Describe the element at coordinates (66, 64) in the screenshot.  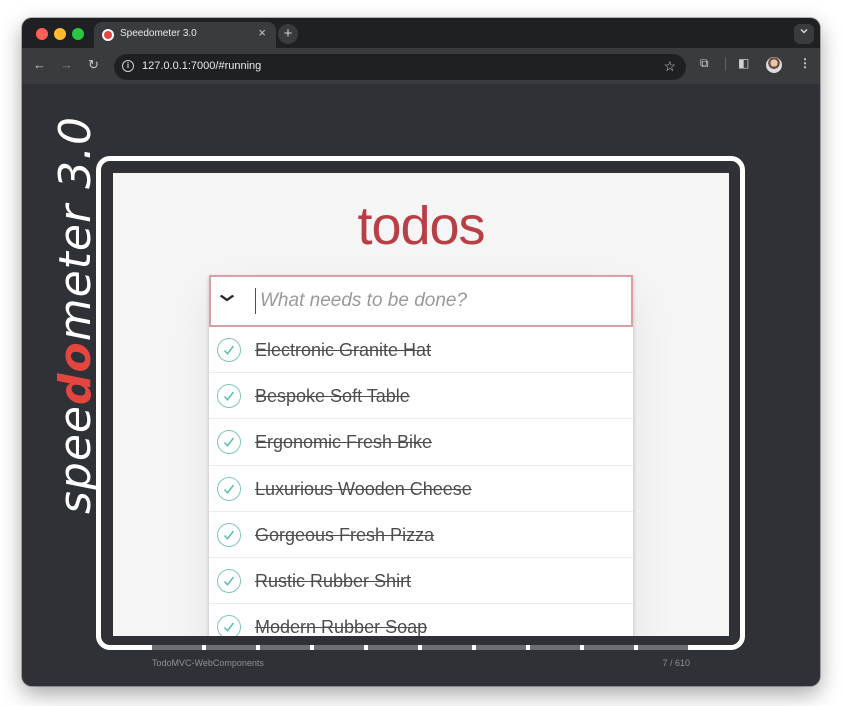
I see `forward-icon: →` at that location.